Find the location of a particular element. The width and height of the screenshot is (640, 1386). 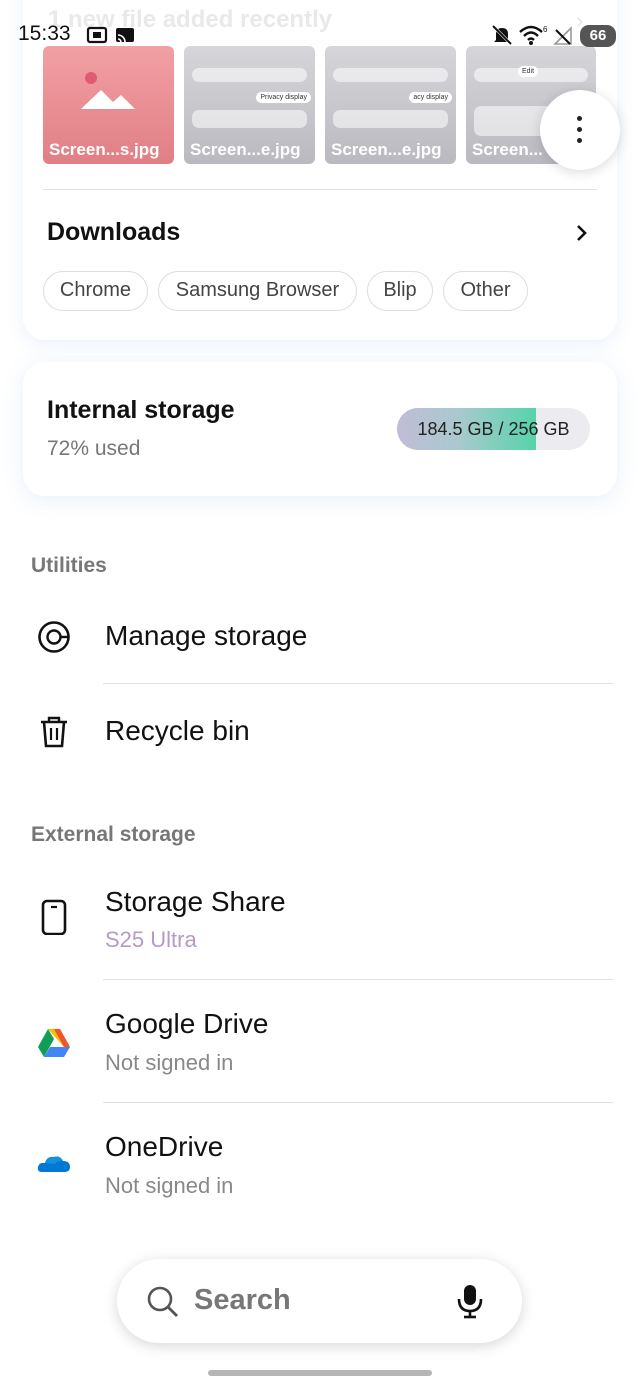

downloads-chip-chrome: Chrome is located at coordinates (95, 291).